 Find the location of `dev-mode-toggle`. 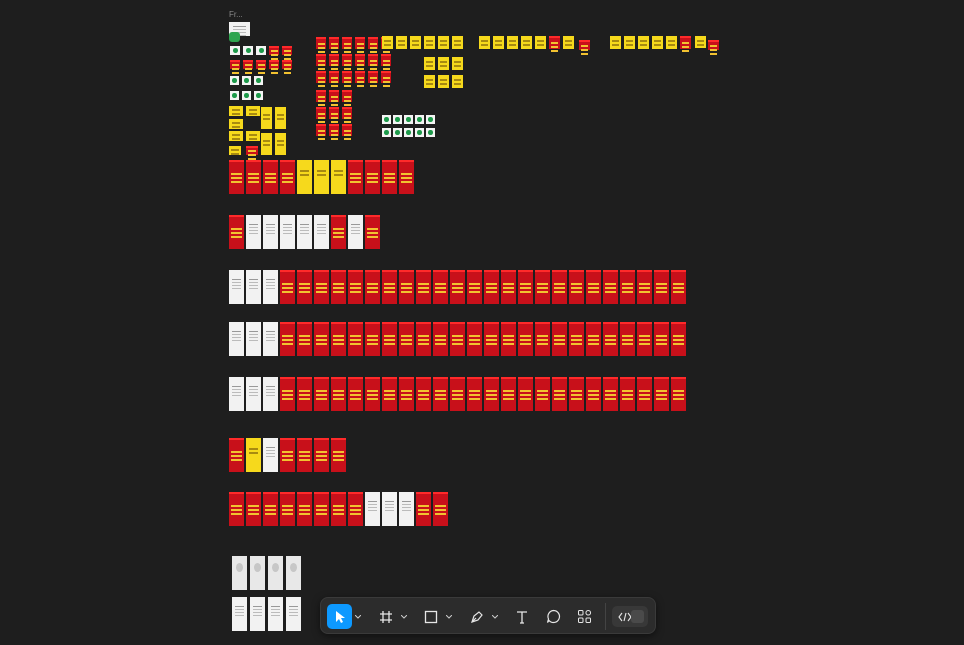

dev-mode-toggle is located at coordinates (630, 616).